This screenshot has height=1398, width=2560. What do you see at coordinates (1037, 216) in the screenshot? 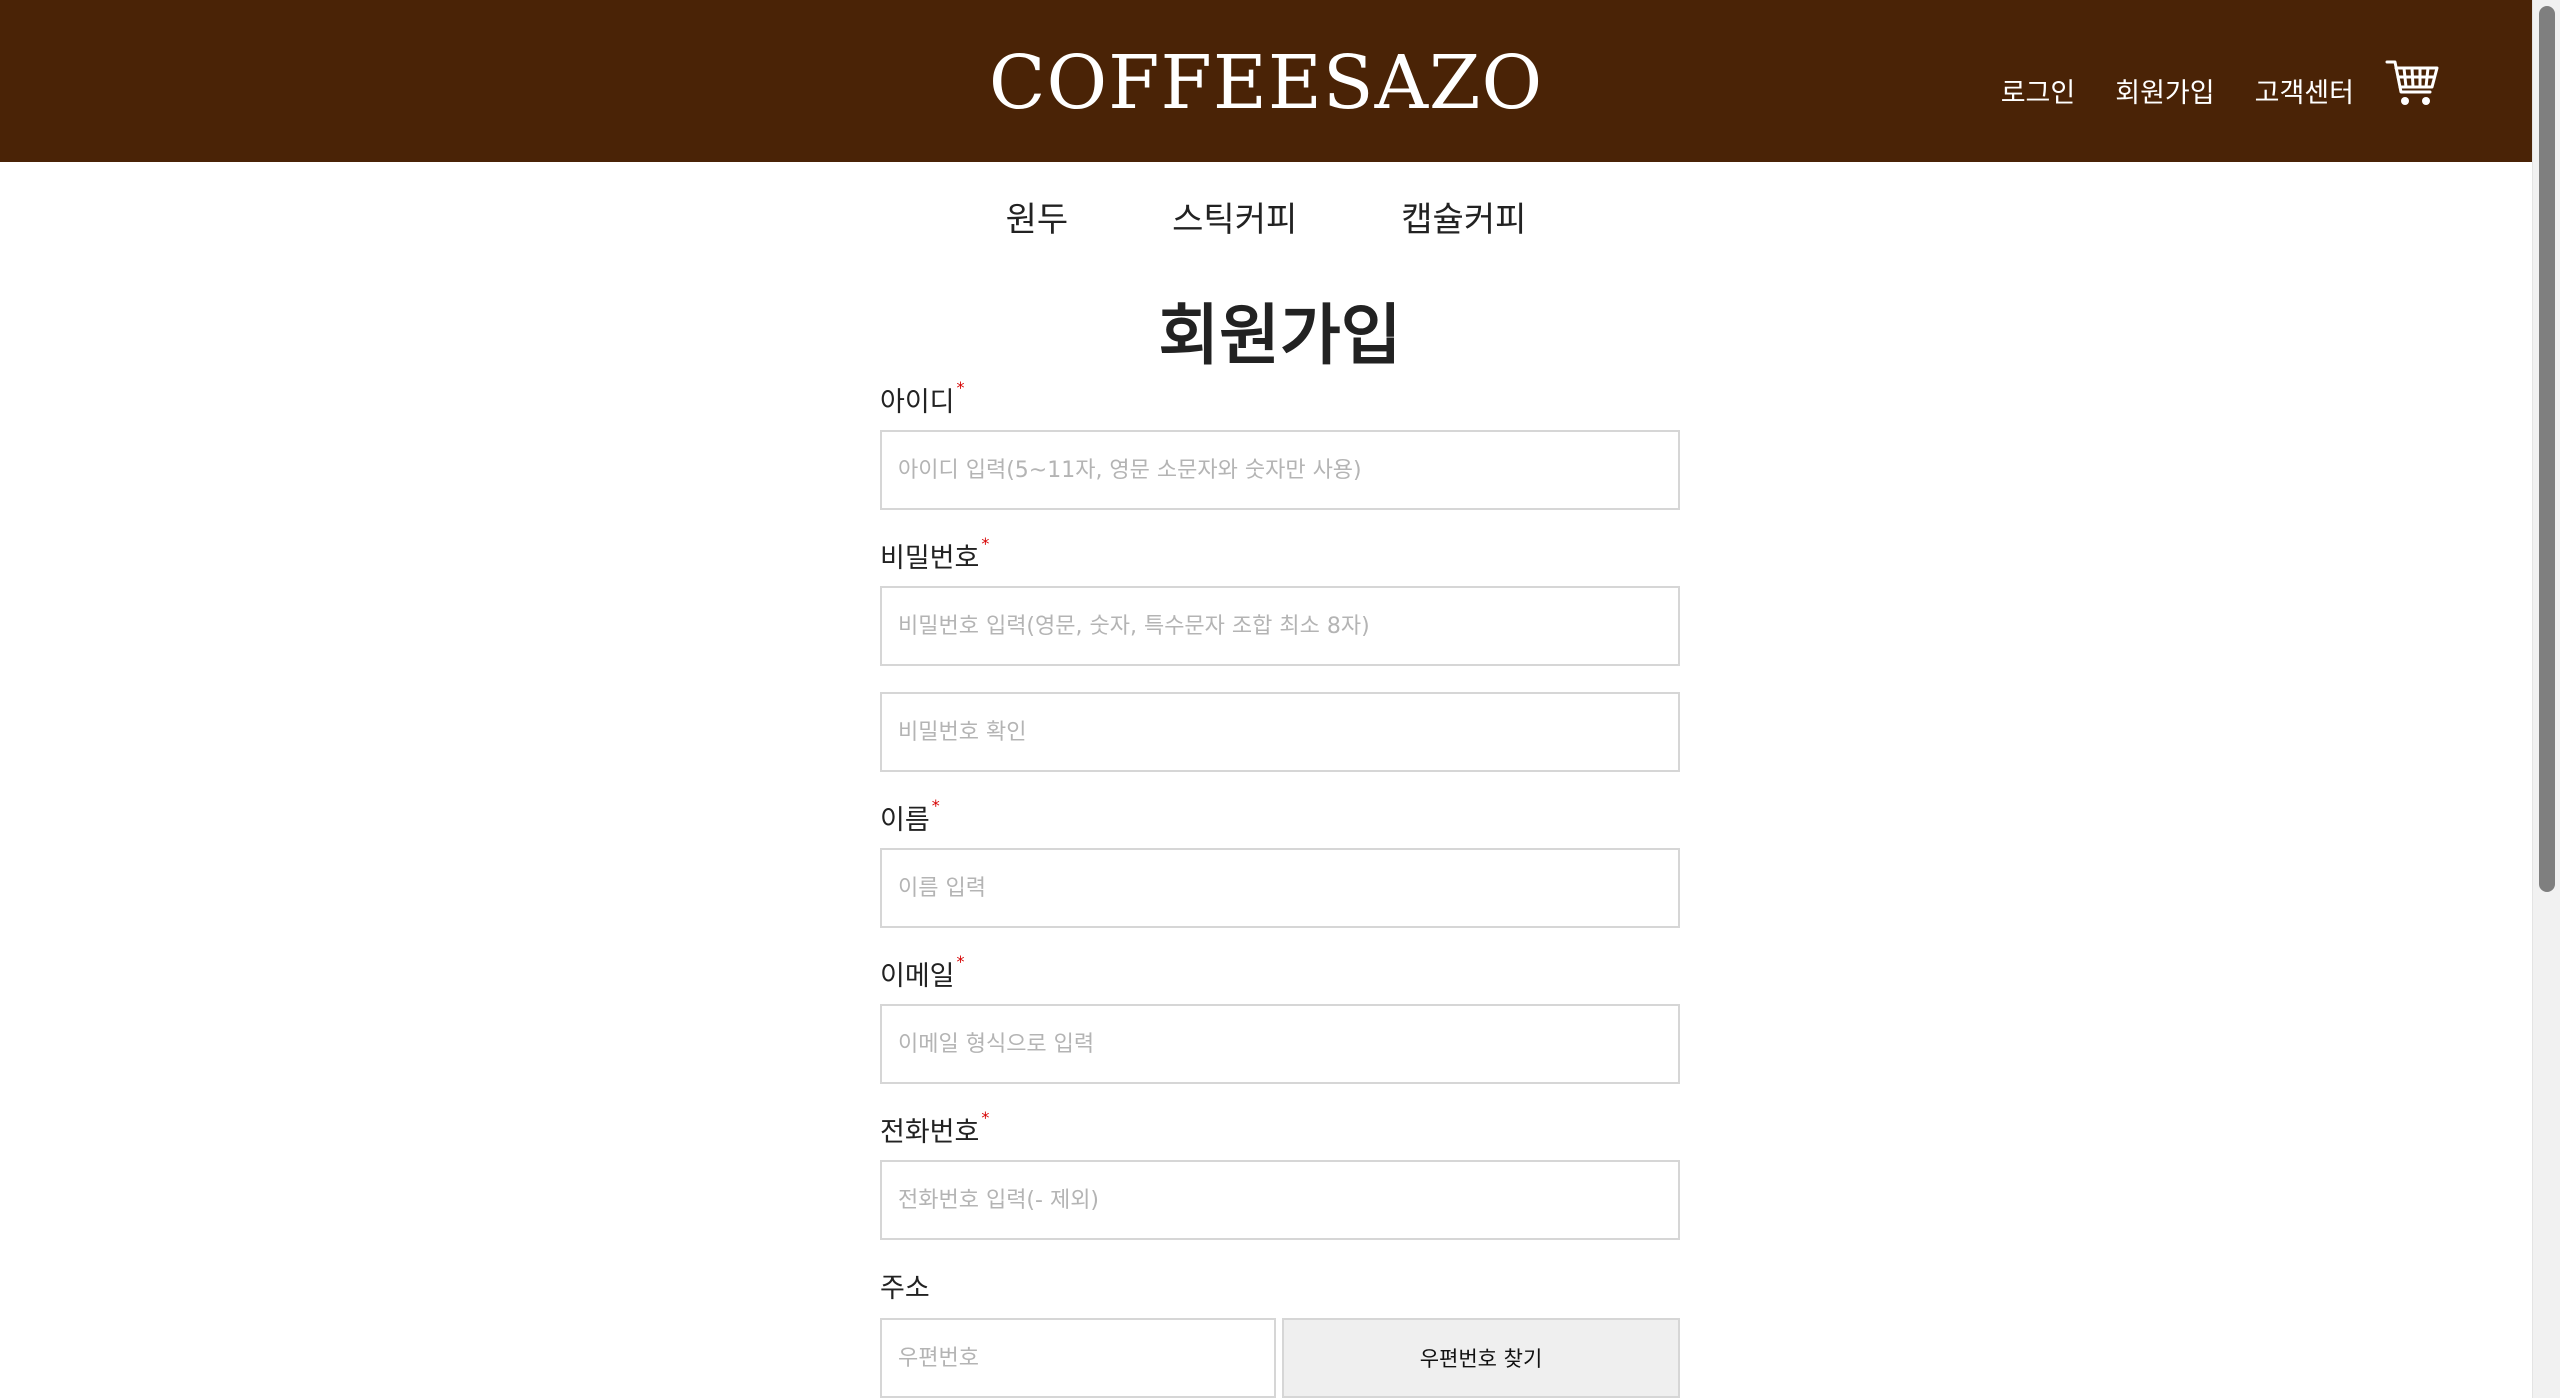
I see `category-beans: 원두` at bounding box center [1037, 216].